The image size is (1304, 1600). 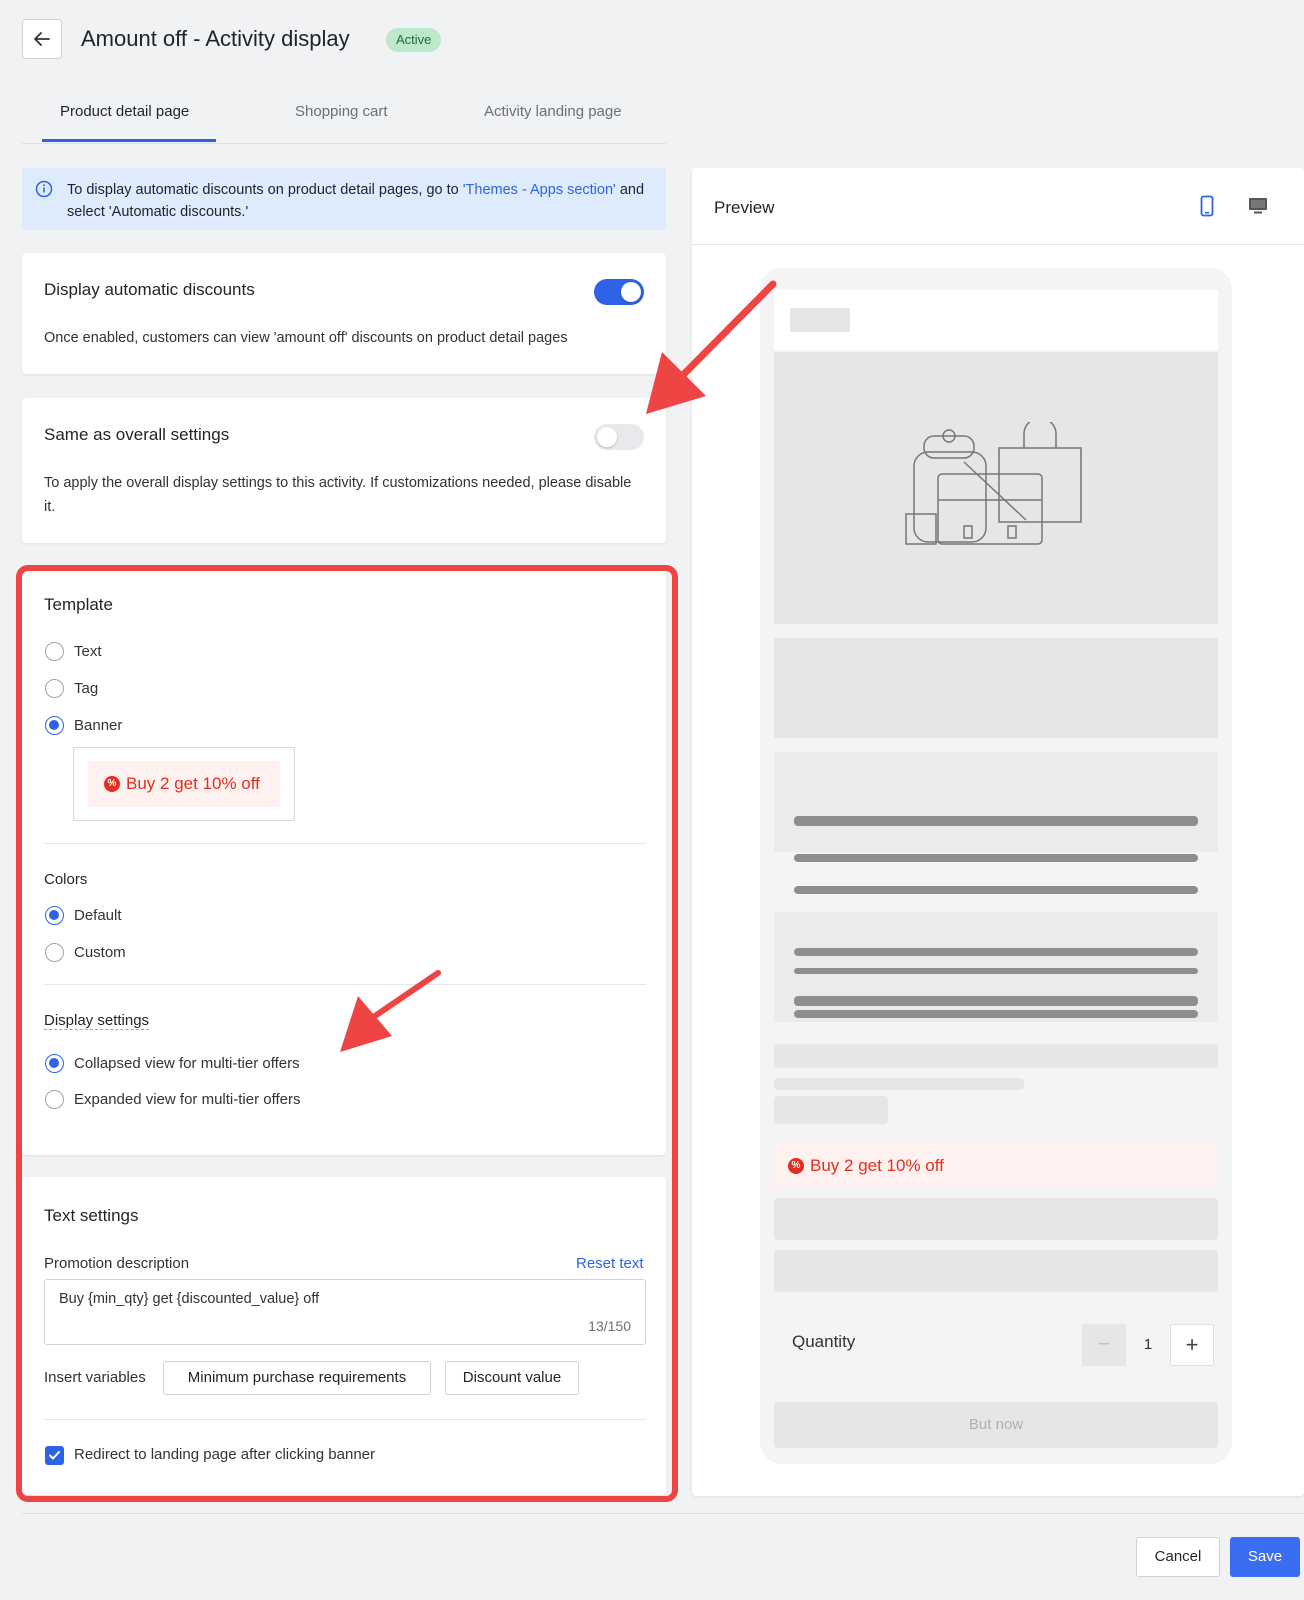 I want to click on status-badge: Active, so click(x=414, y=40).